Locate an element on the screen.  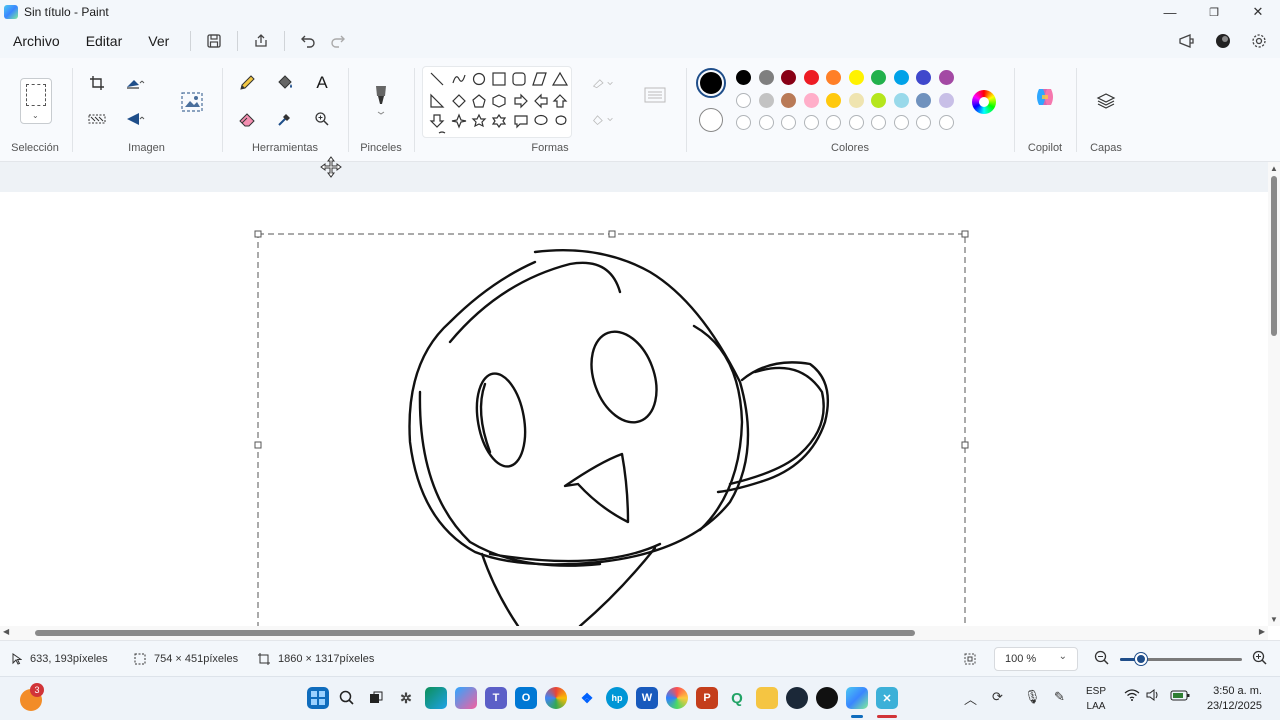
zoom-out-icon is located at coordinates (1102, 659).